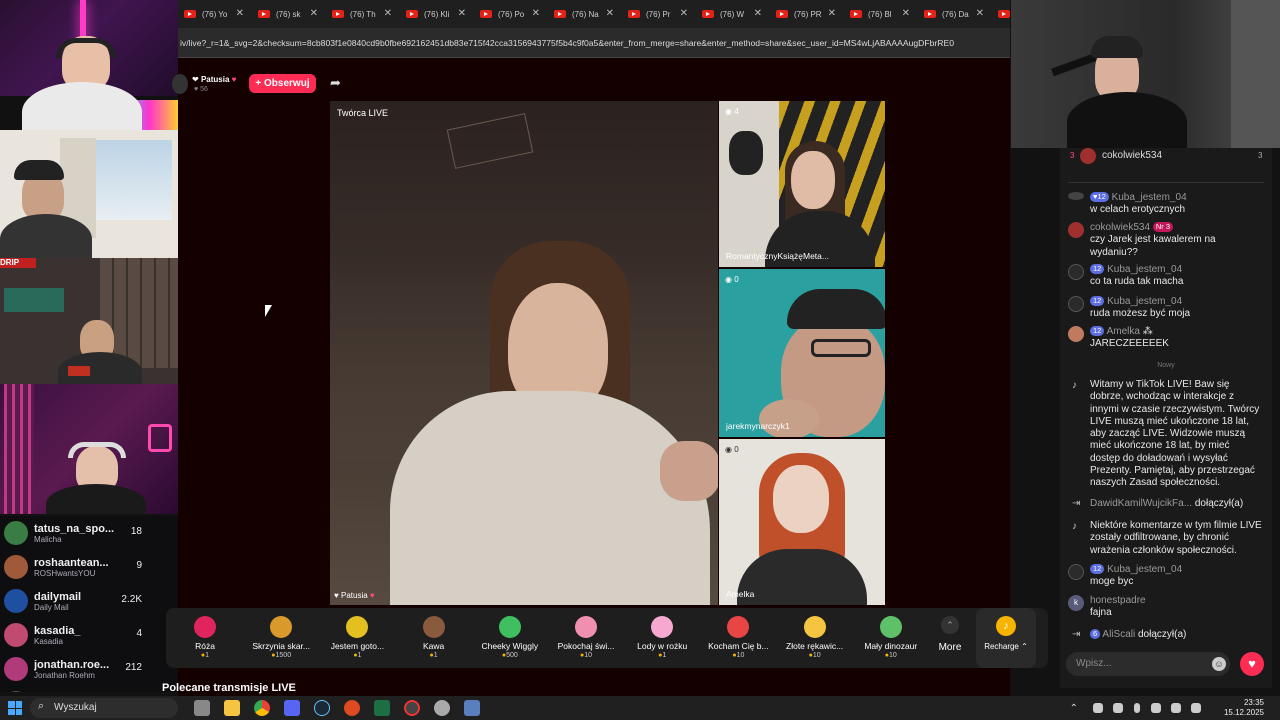 Image resolution: width=1280 pixels, height=720 pixels. Describe the element at coordinates (104, 708) in the screenshot. I see `taskbar-search: ⌕ Wyszukaj` at that location.